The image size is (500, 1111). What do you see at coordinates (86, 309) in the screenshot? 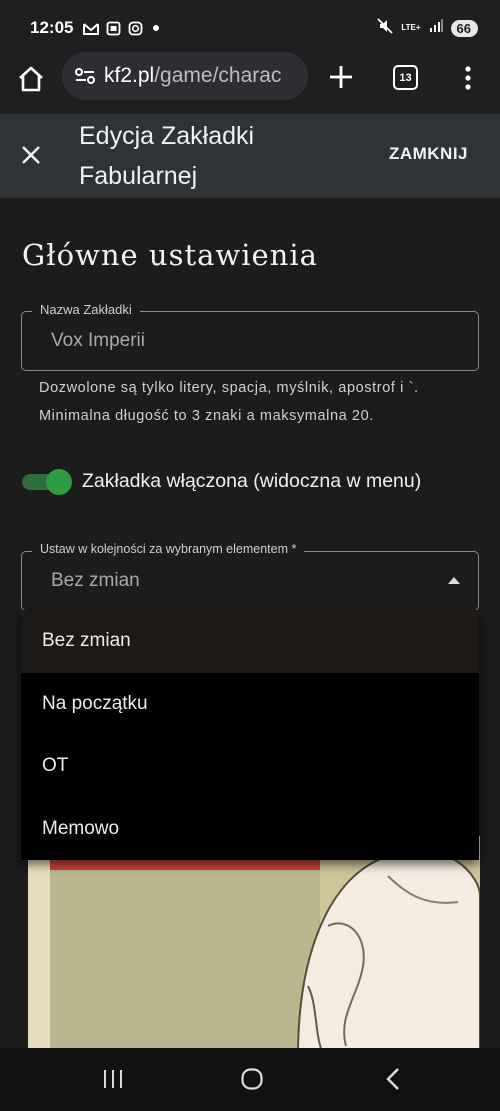
I see `tab-name-label: Nazwa Zakładki` at bounding box center [86, 309].